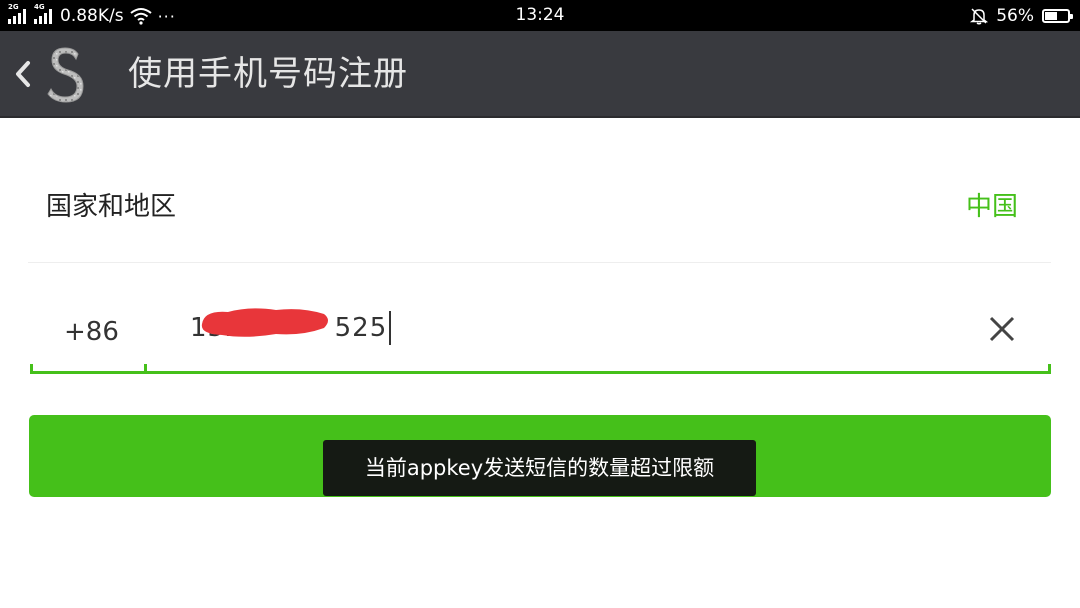  What do you see at coordinates (264, 322) in the screenshot?
I see `redaction-mark` at bounding box center [264, 322].